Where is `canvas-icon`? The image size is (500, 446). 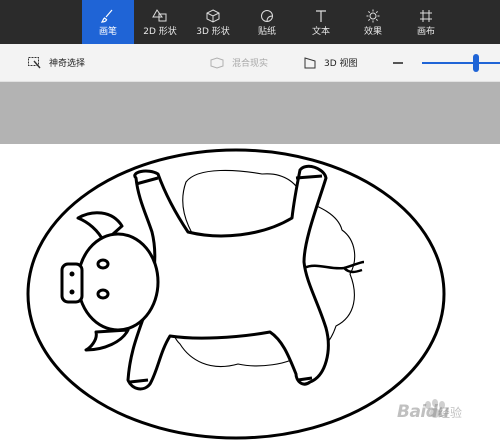
canvas-icon is located at coordinates (426, 16).